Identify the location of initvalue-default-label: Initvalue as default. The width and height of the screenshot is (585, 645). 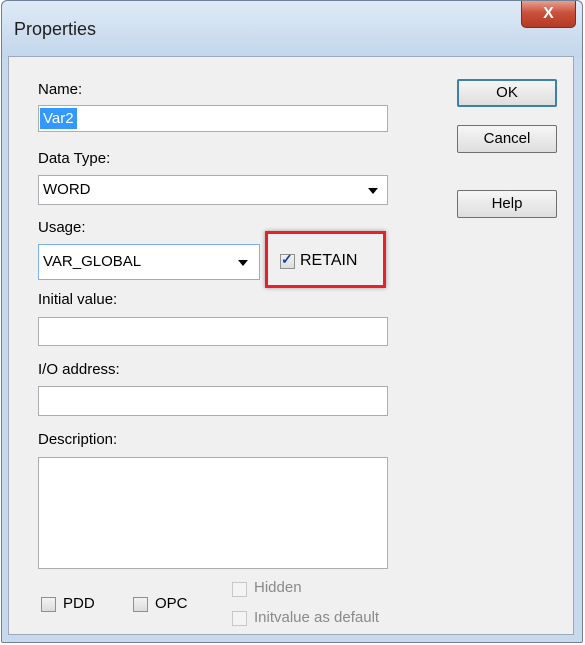
(317, 617).